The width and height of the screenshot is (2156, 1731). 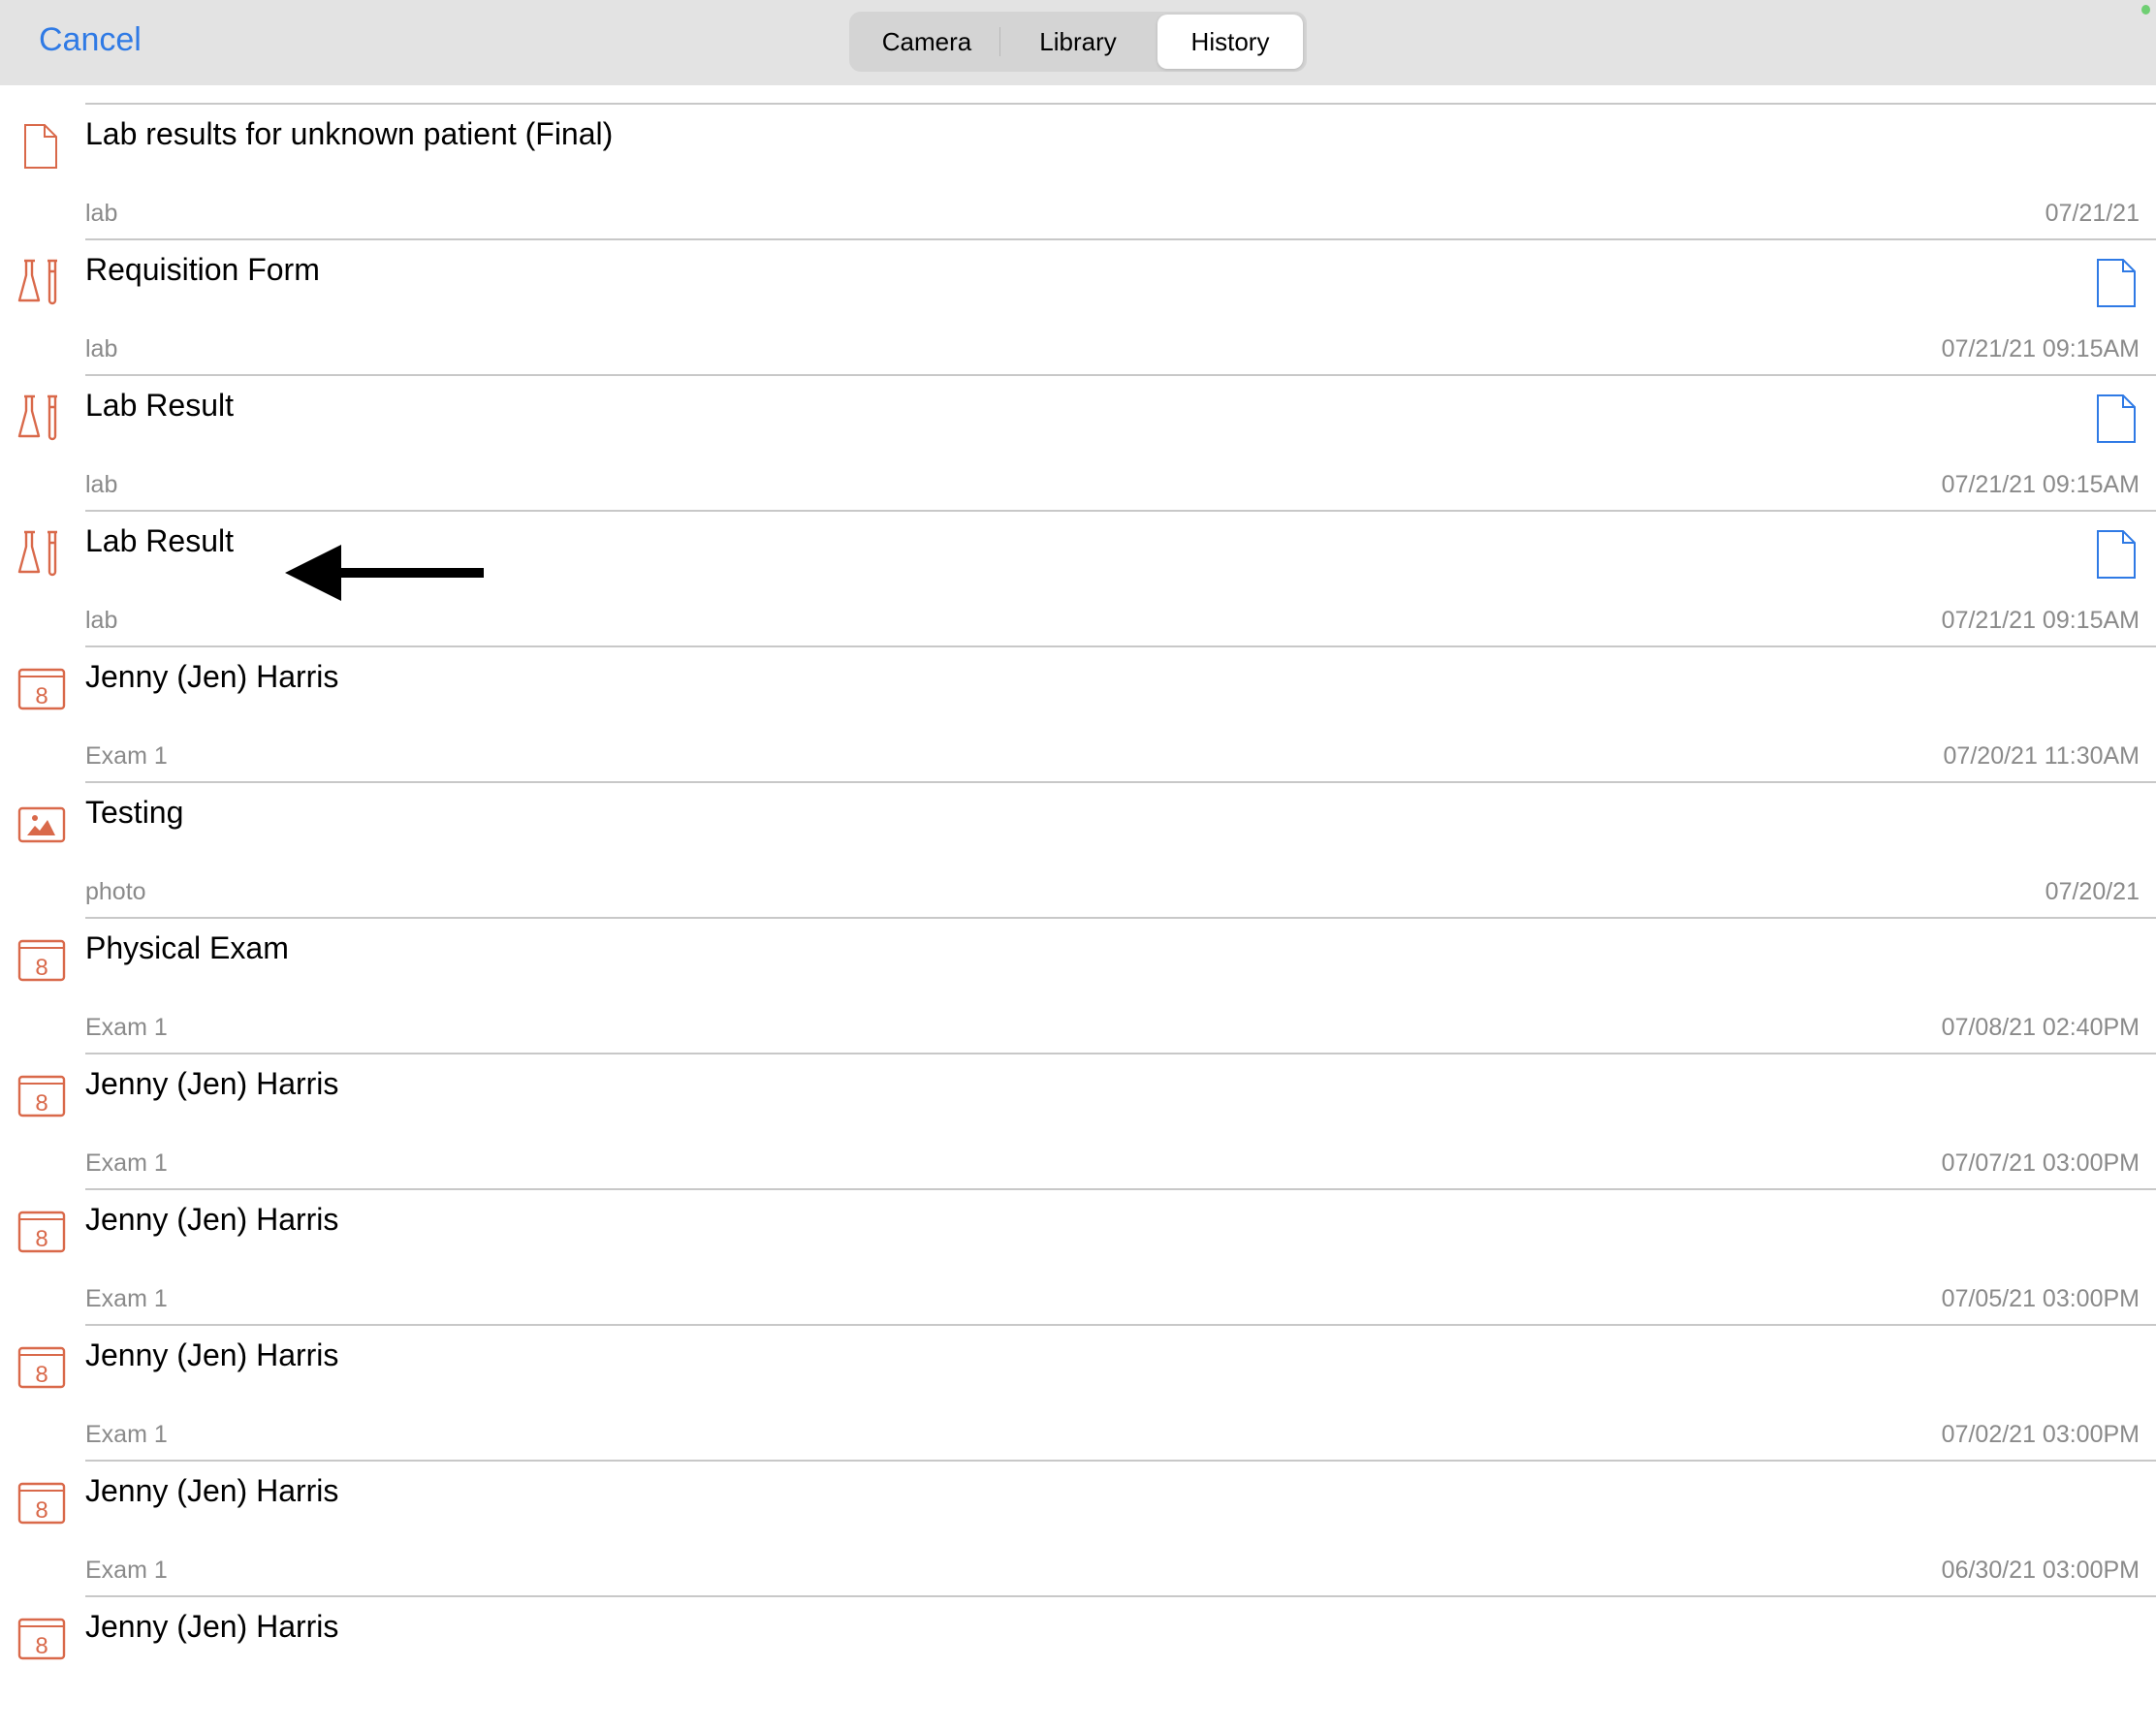 I want to click on tab-history: History, so click(x=1230, y=42).